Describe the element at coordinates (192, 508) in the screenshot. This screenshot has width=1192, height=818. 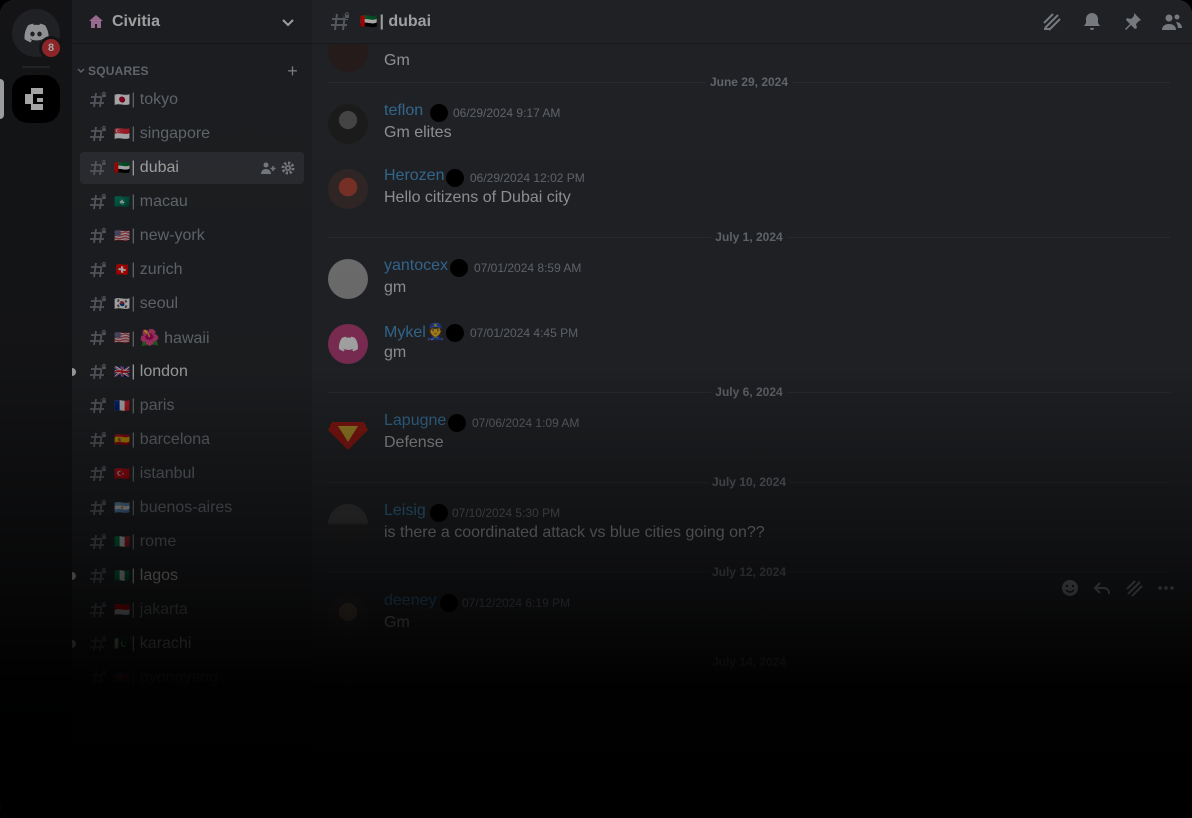
I see `channel-item: 🇦🇷 | buenos-aires` at that location.